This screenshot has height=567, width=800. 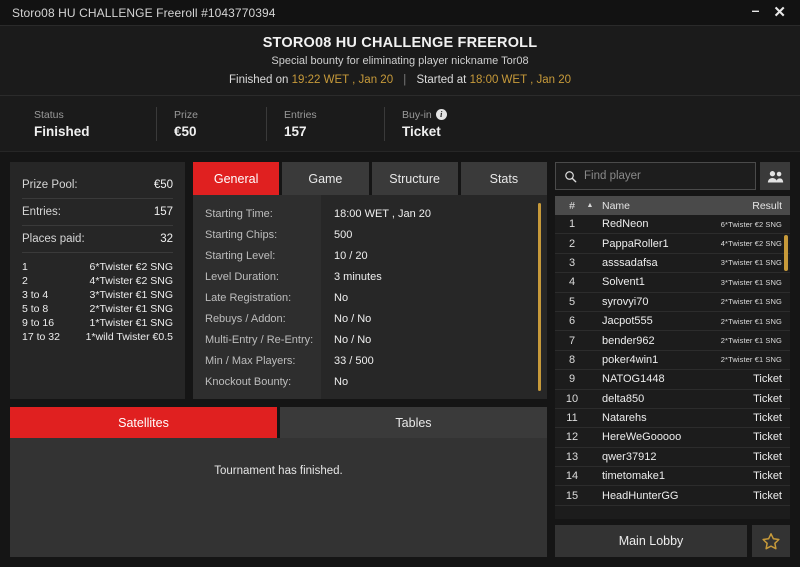 I want to click on general-label: Knockout Bounty:, so click(x=248, y=382).